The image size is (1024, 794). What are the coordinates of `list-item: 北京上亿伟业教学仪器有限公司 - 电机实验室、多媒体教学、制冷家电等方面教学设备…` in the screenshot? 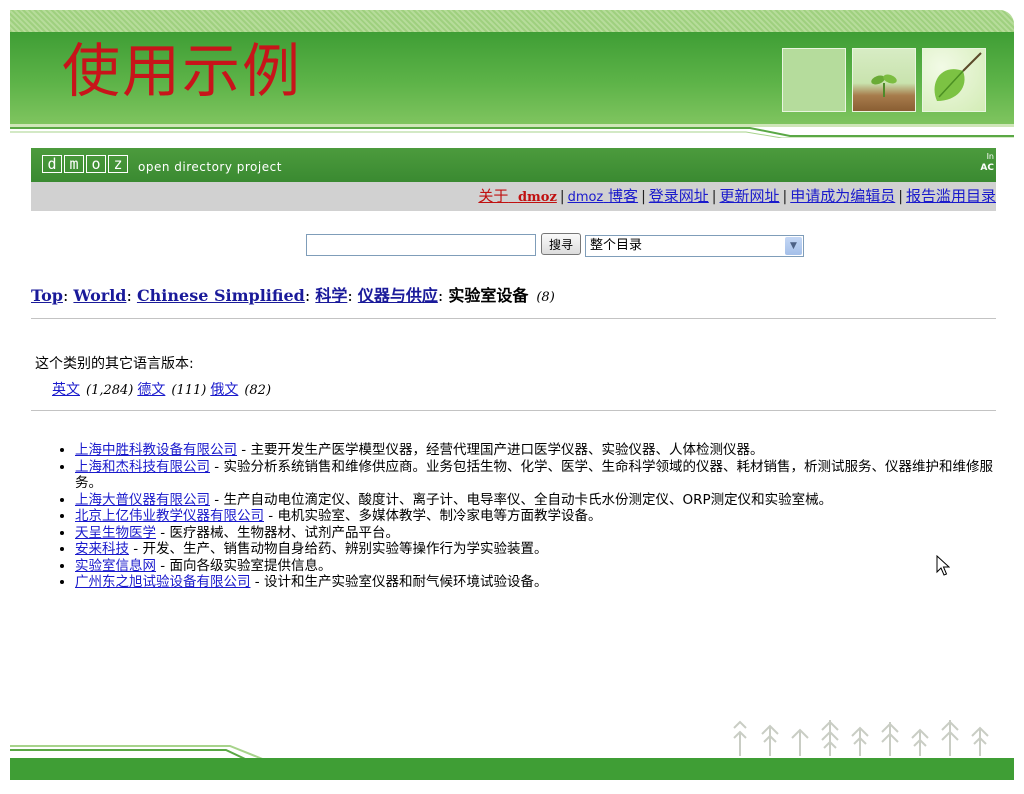 It's located at (547, 516).